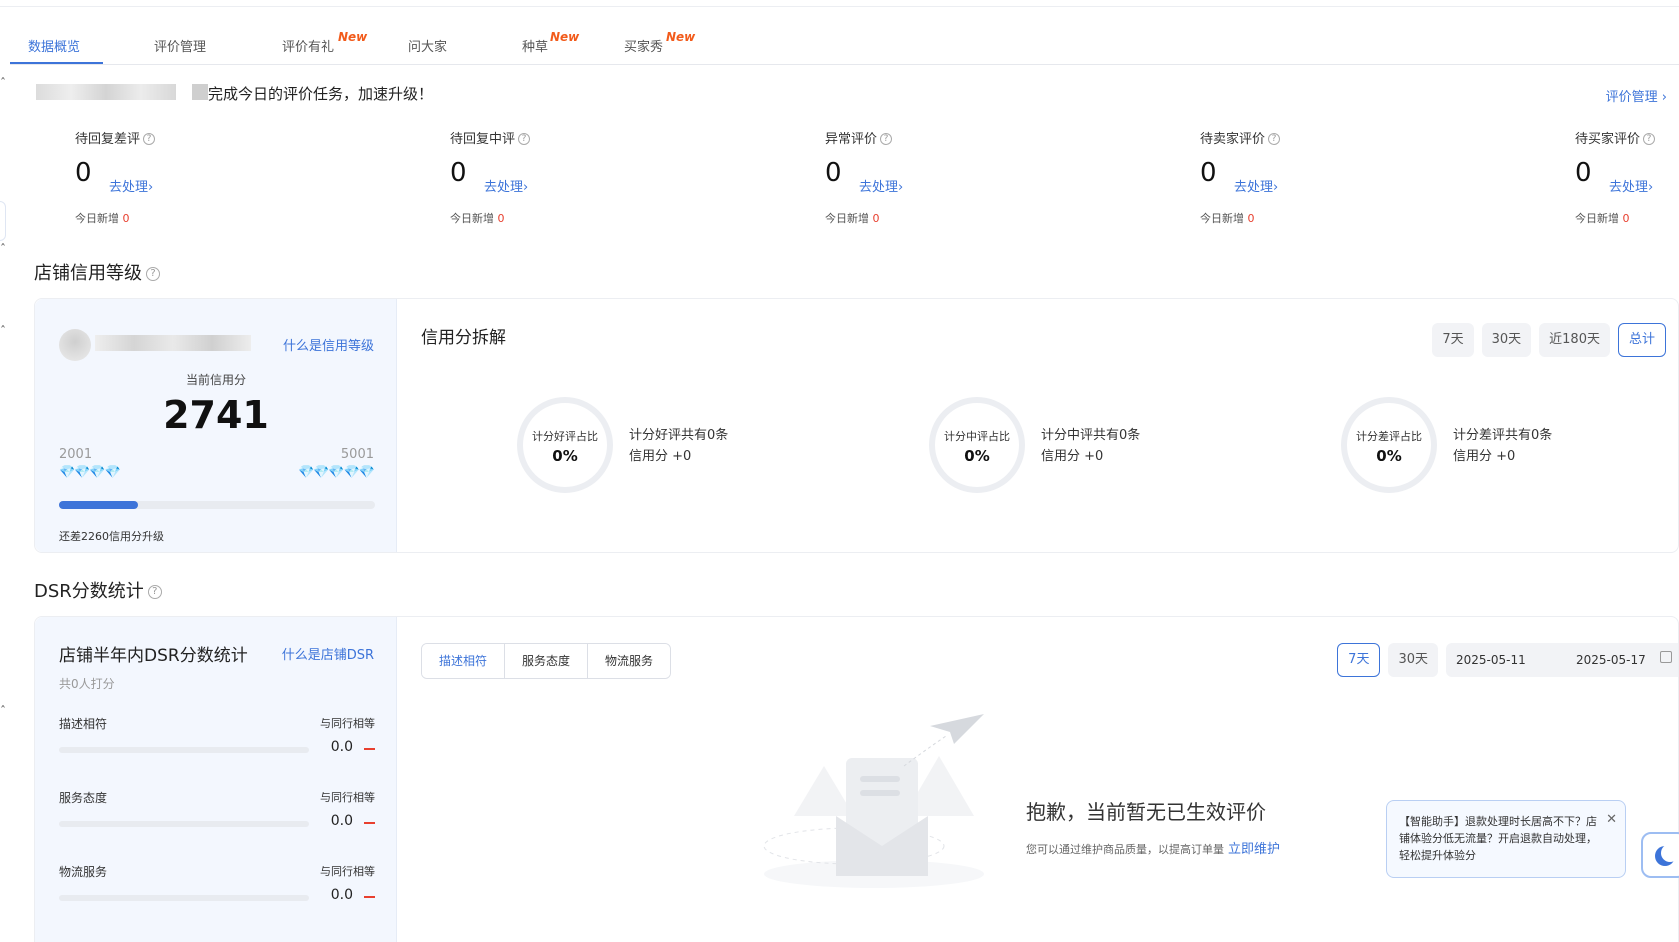 This screenshot has width=1679, height=942. What do you see at coordinates (570, 176) in the screenshot?
I see `stat-pending-neutral: 待回复中评? 0 去处理› 今日新增 0` at bounding box center [570, 176].